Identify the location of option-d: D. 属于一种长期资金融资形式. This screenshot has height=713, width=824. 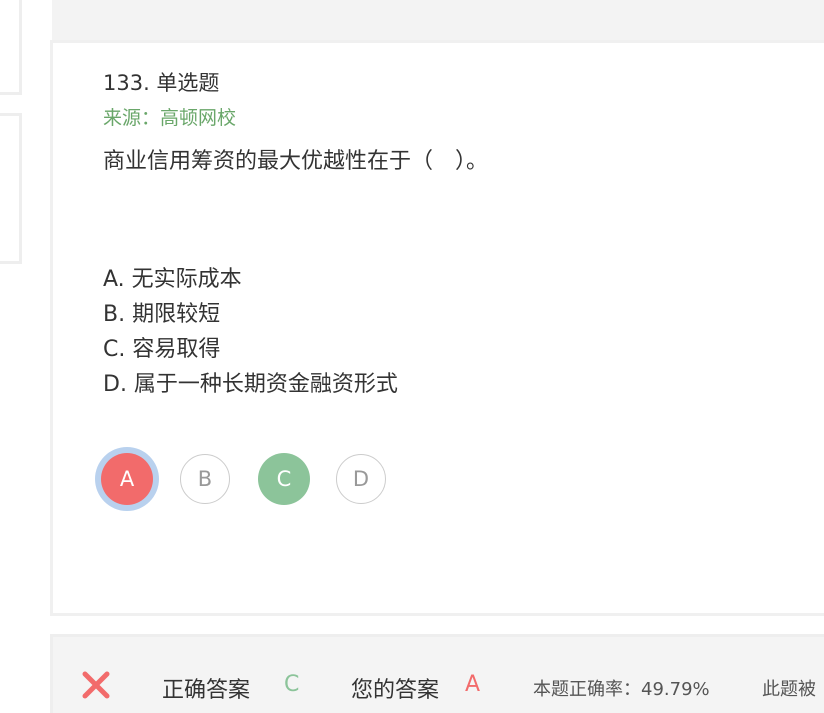
(250, 384).